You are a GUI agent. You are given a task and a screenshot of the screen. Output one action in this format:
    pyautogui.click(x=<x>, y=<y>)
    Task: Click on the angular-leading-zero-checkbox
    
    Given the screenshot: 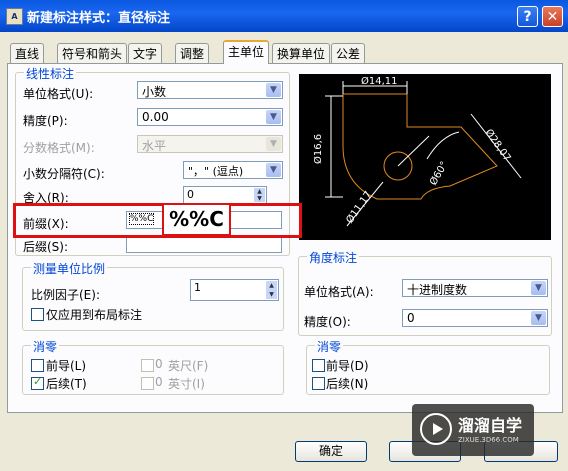 What is the action you would take?
    pyautogui.click(x=318, y=365)
    